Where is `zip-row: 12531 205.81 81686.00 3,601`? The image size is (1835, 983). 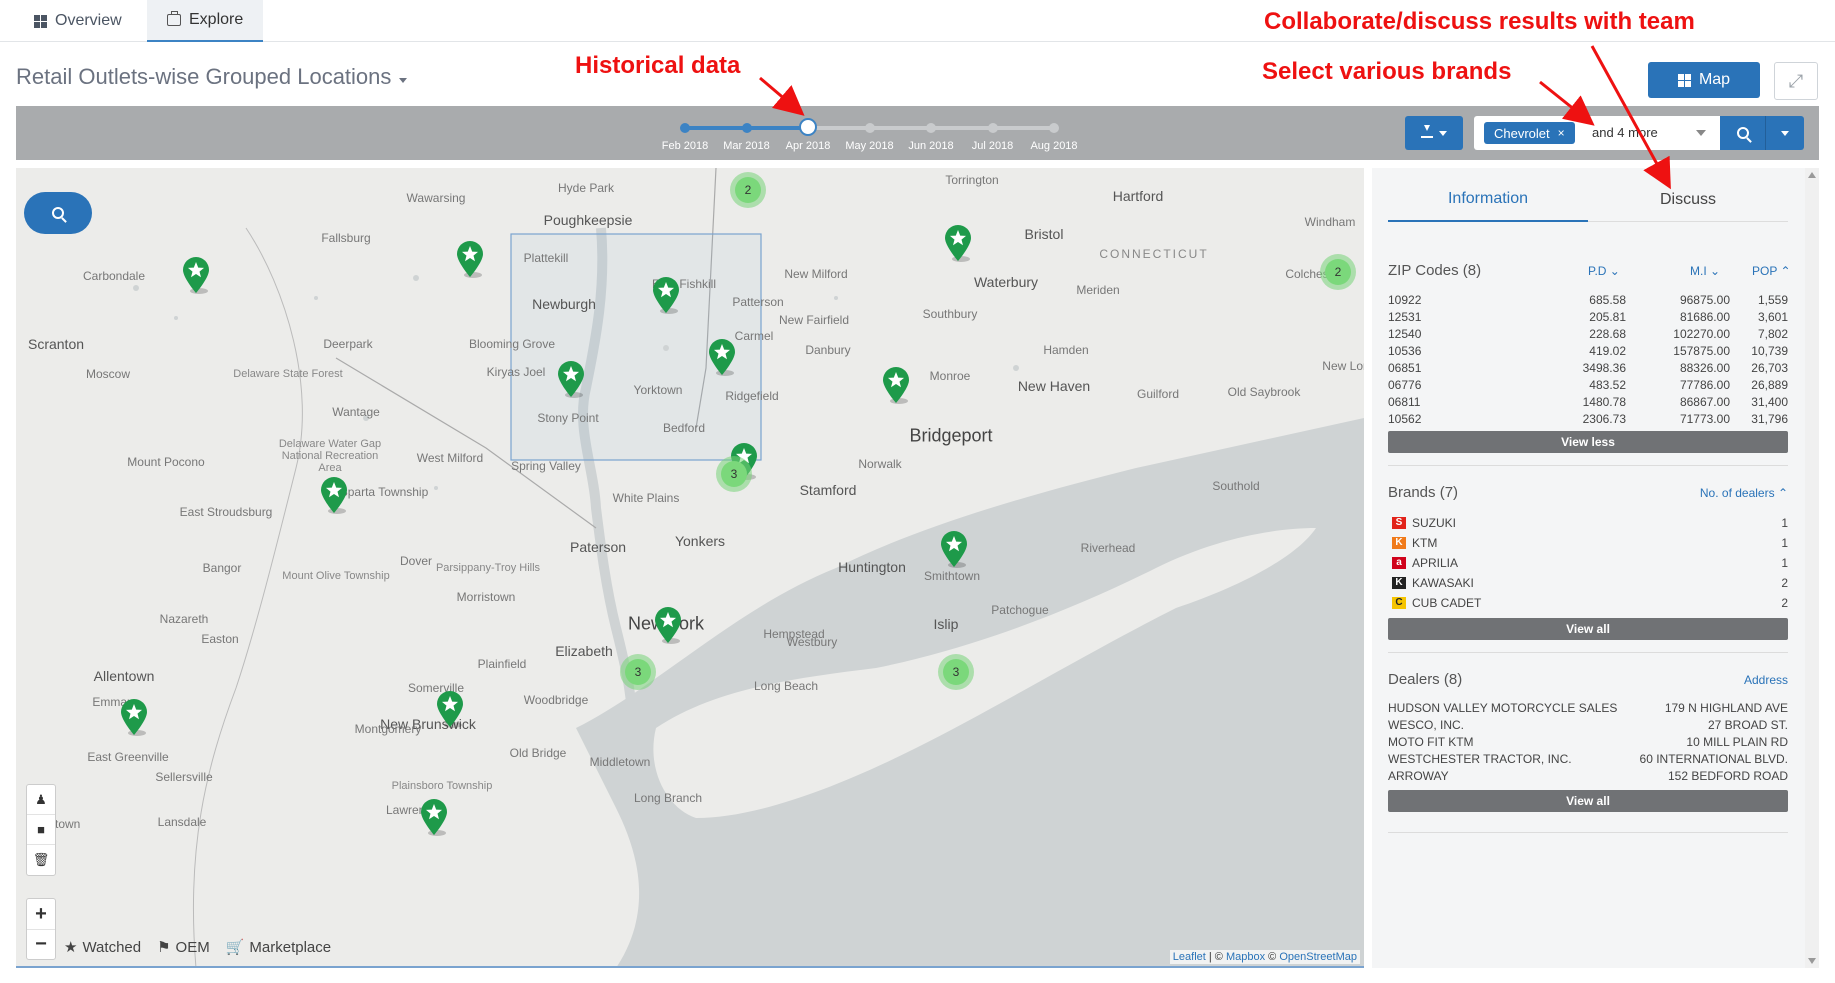 zip-row: 12531 205.81 81686.00 3,601 is located at coordinates (1588, 318).